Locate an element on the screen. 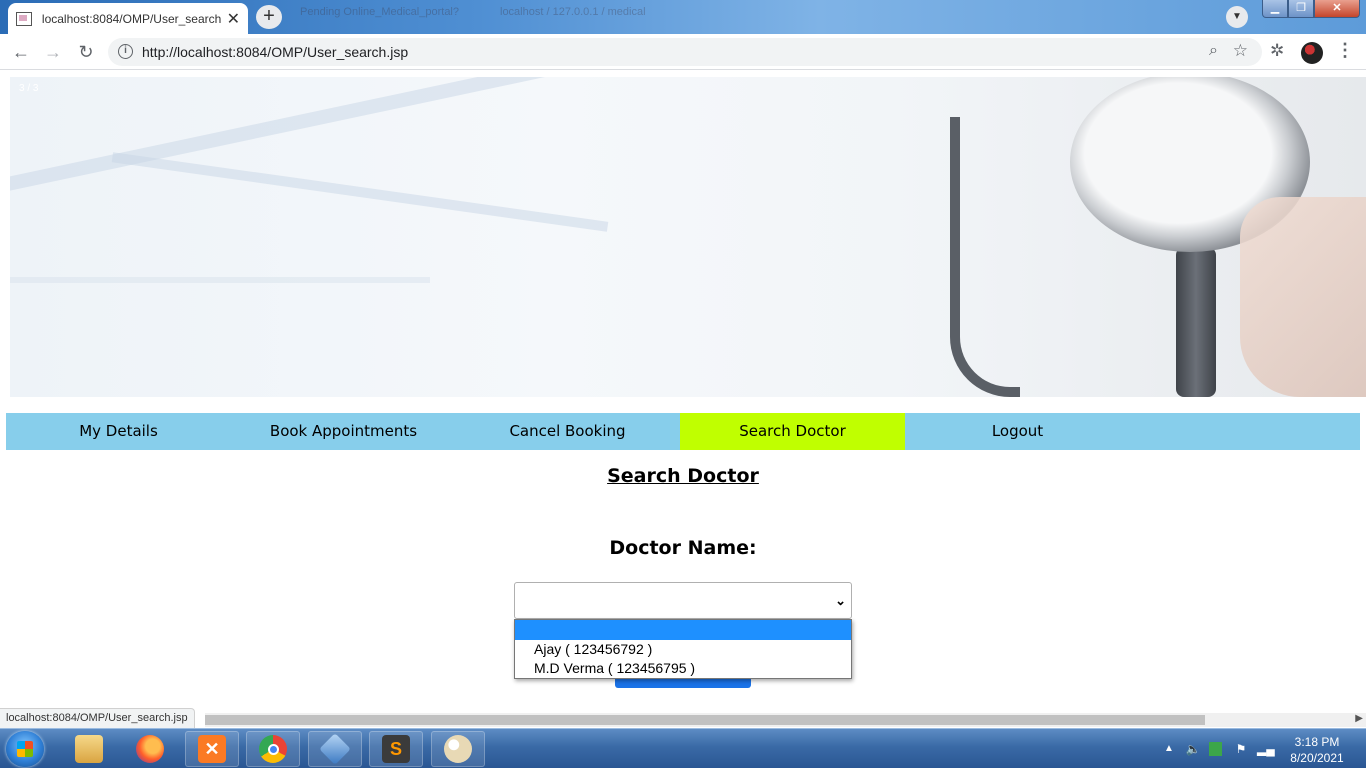  dropdown-option-empty is located at coordinates (683, 630).